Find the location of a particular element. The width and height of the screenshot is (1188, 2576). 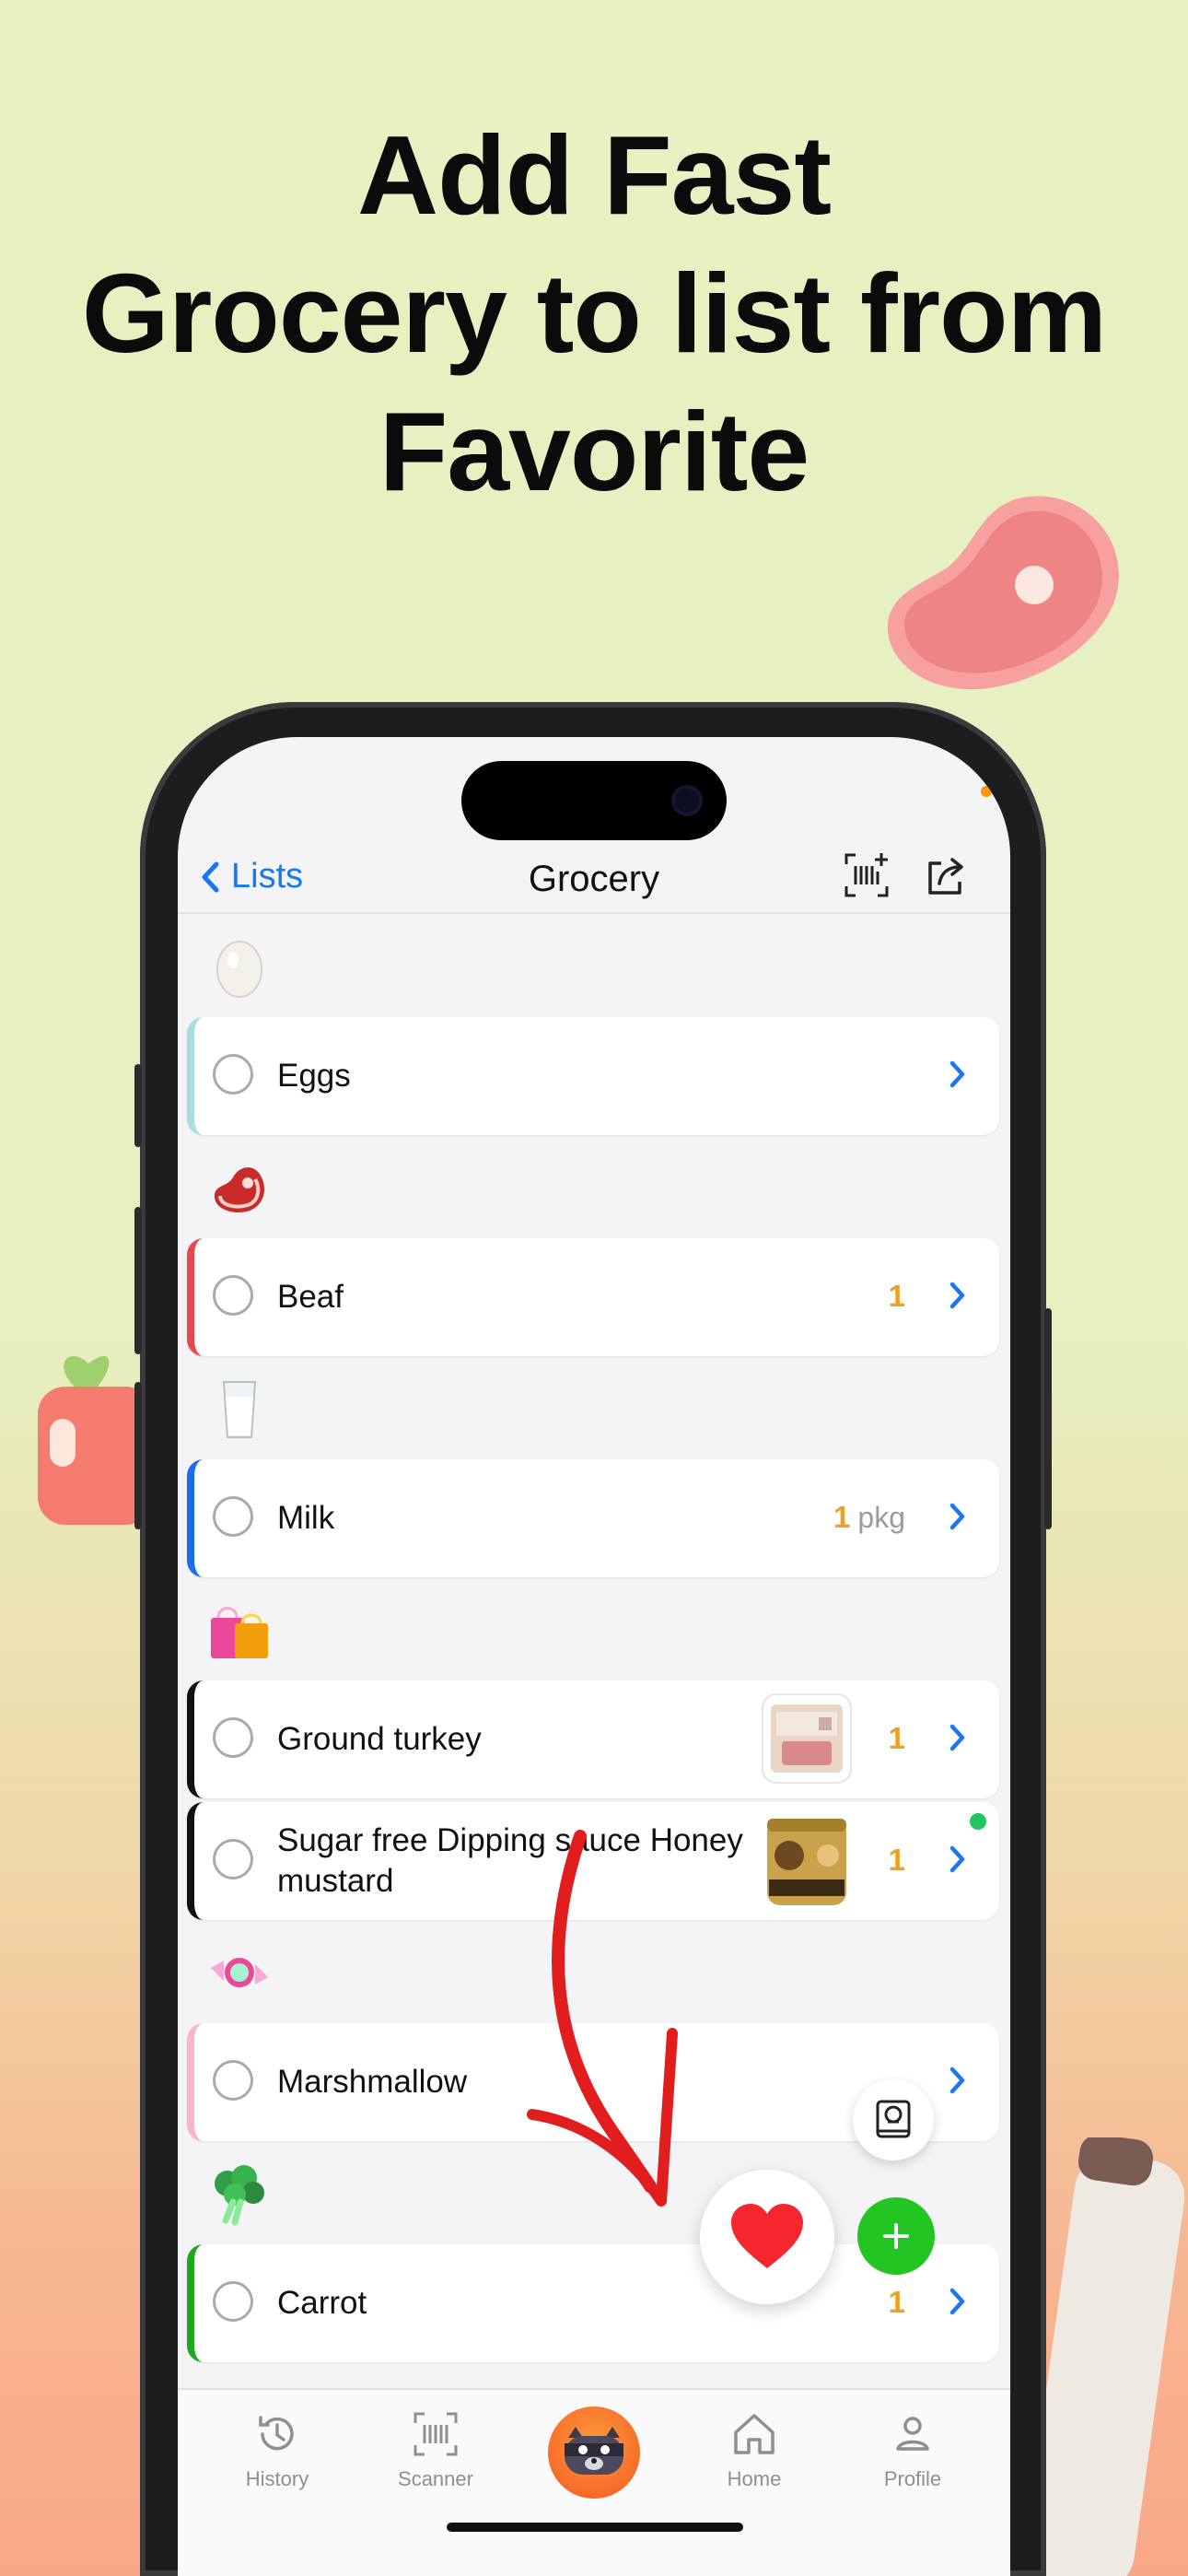

meat-icon is located at coordinates (239, 1189).